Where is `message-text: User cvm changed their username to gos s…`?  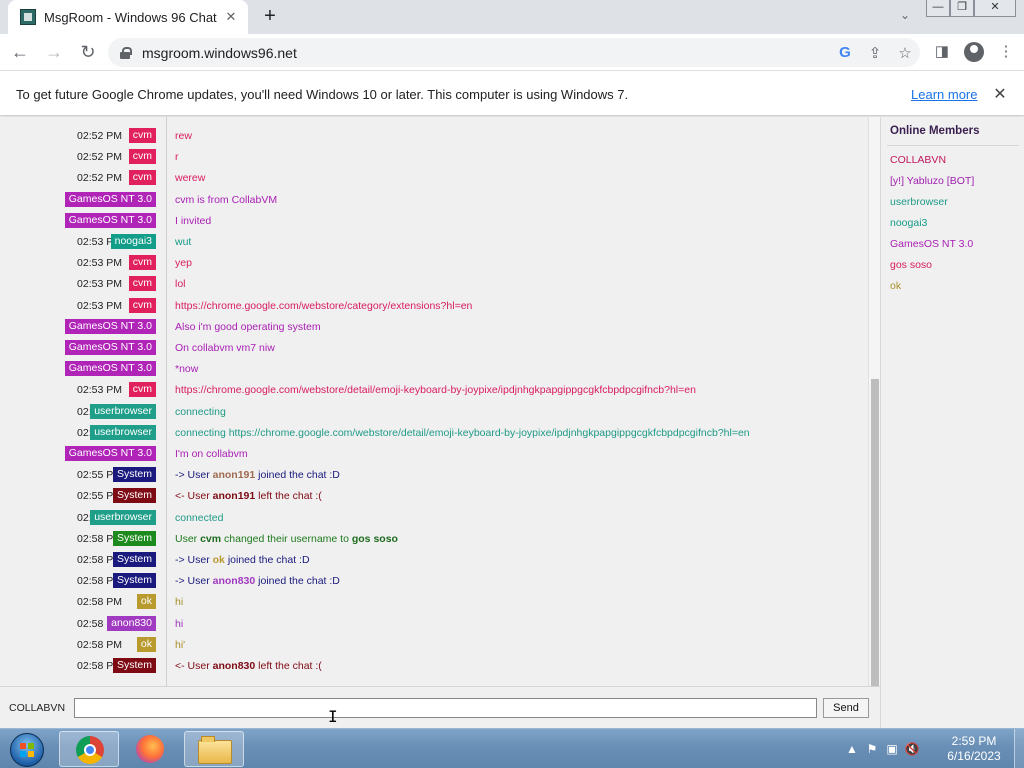
message-text: User cvm changed their username to gos s… is located at coordinates (286, 539).